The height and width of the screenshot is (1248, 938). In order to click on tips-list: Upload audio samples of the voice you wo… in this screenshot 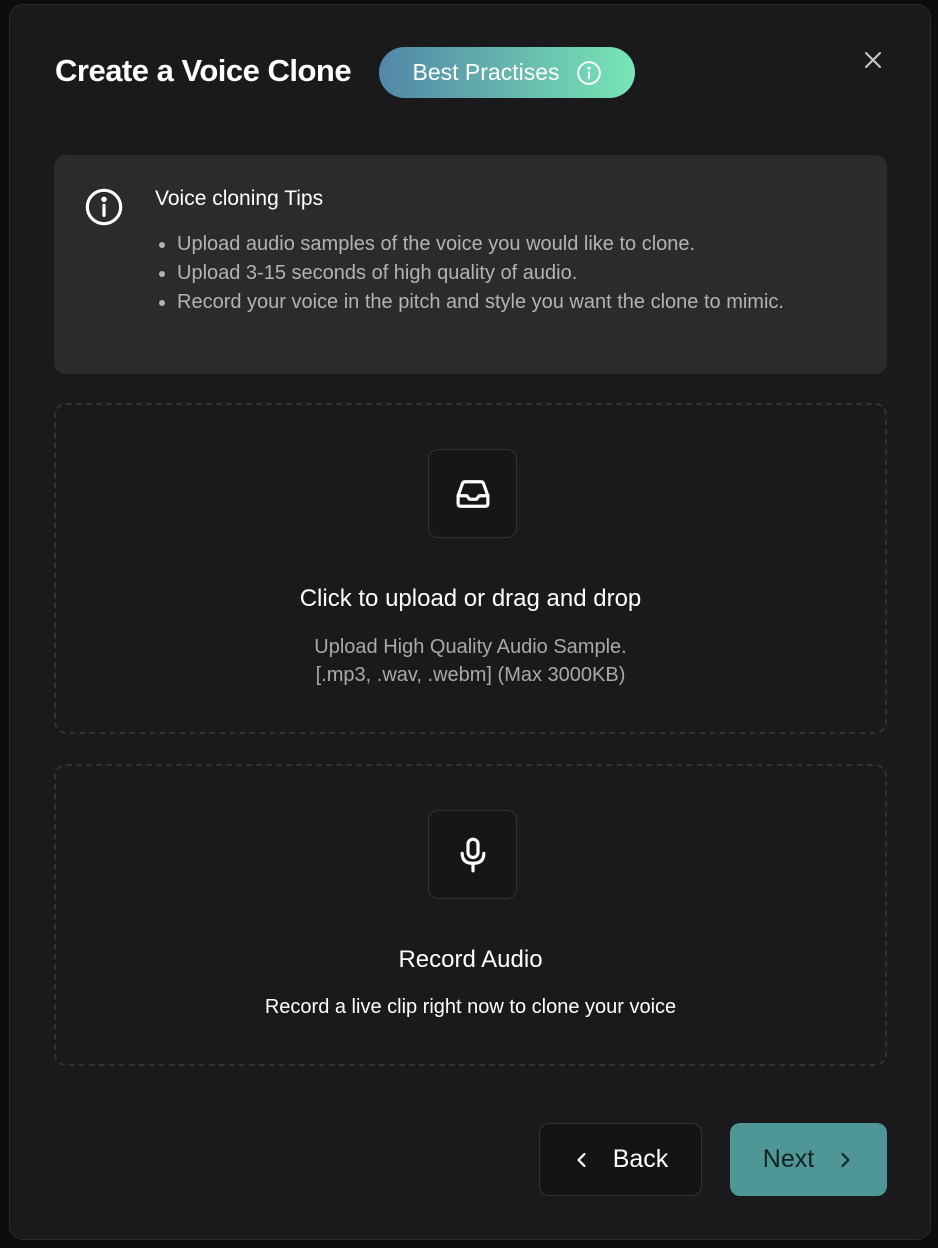, I will do `click(500, 273)`.